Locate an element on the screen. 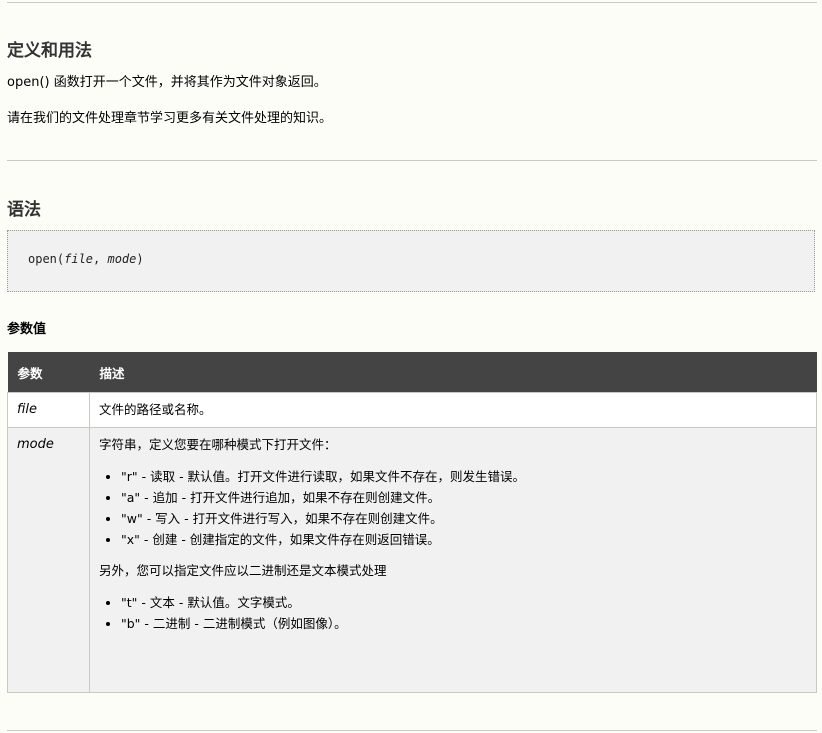 The height and width of the screenshot is (733, 822). list-item: "w" - 写入 - 打开文件进行写入，如果不存在则创建文件。 is located at coordinates (464, 518).